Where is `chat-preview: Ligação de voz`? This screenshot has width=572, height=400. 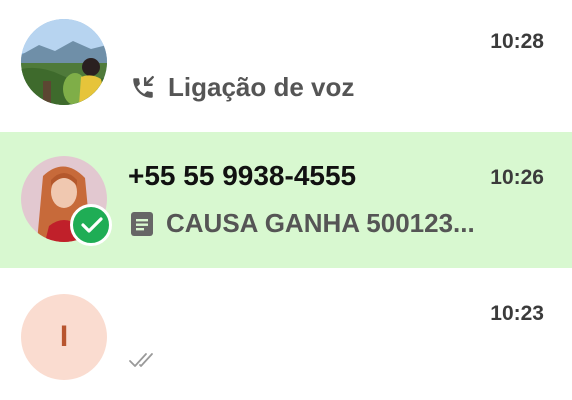 chat-preview: Ligação de voz is located at coordinates (242, 87).